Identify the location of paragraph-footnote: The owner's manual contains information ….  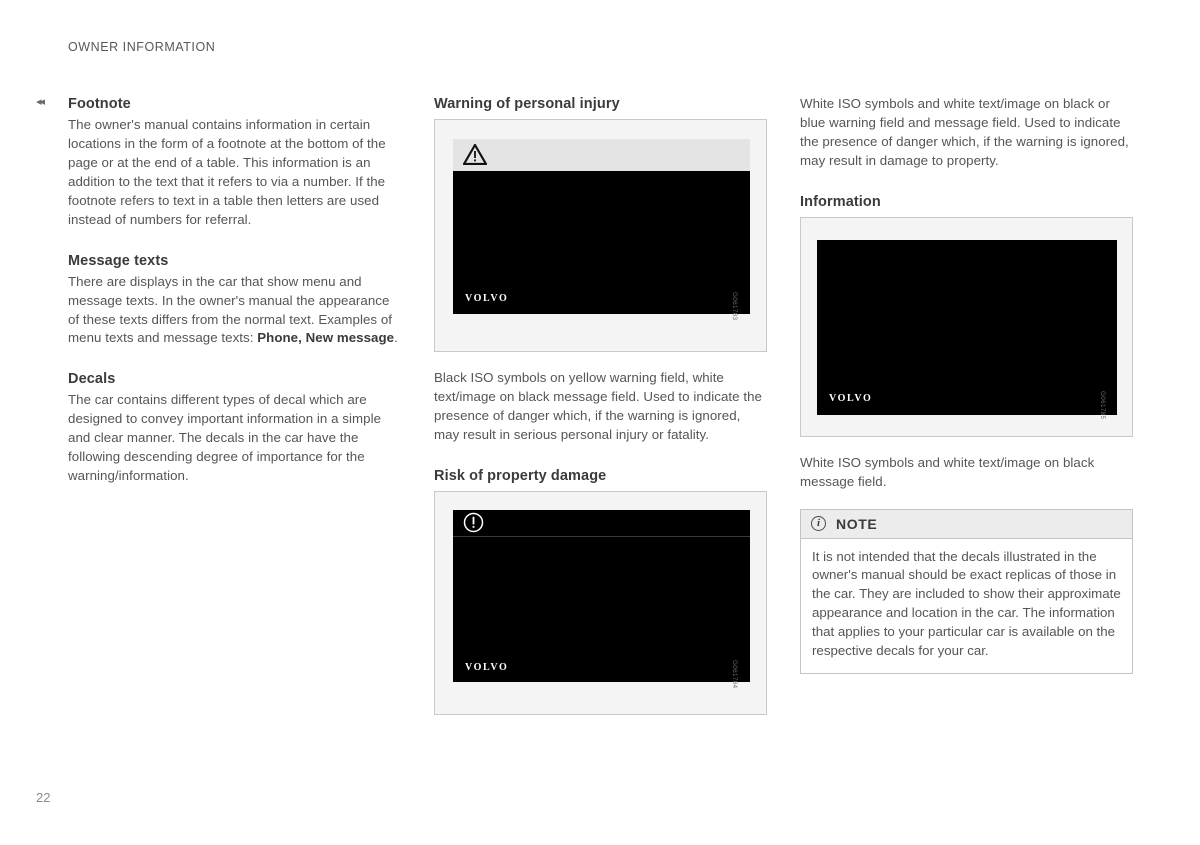
(227, 172).